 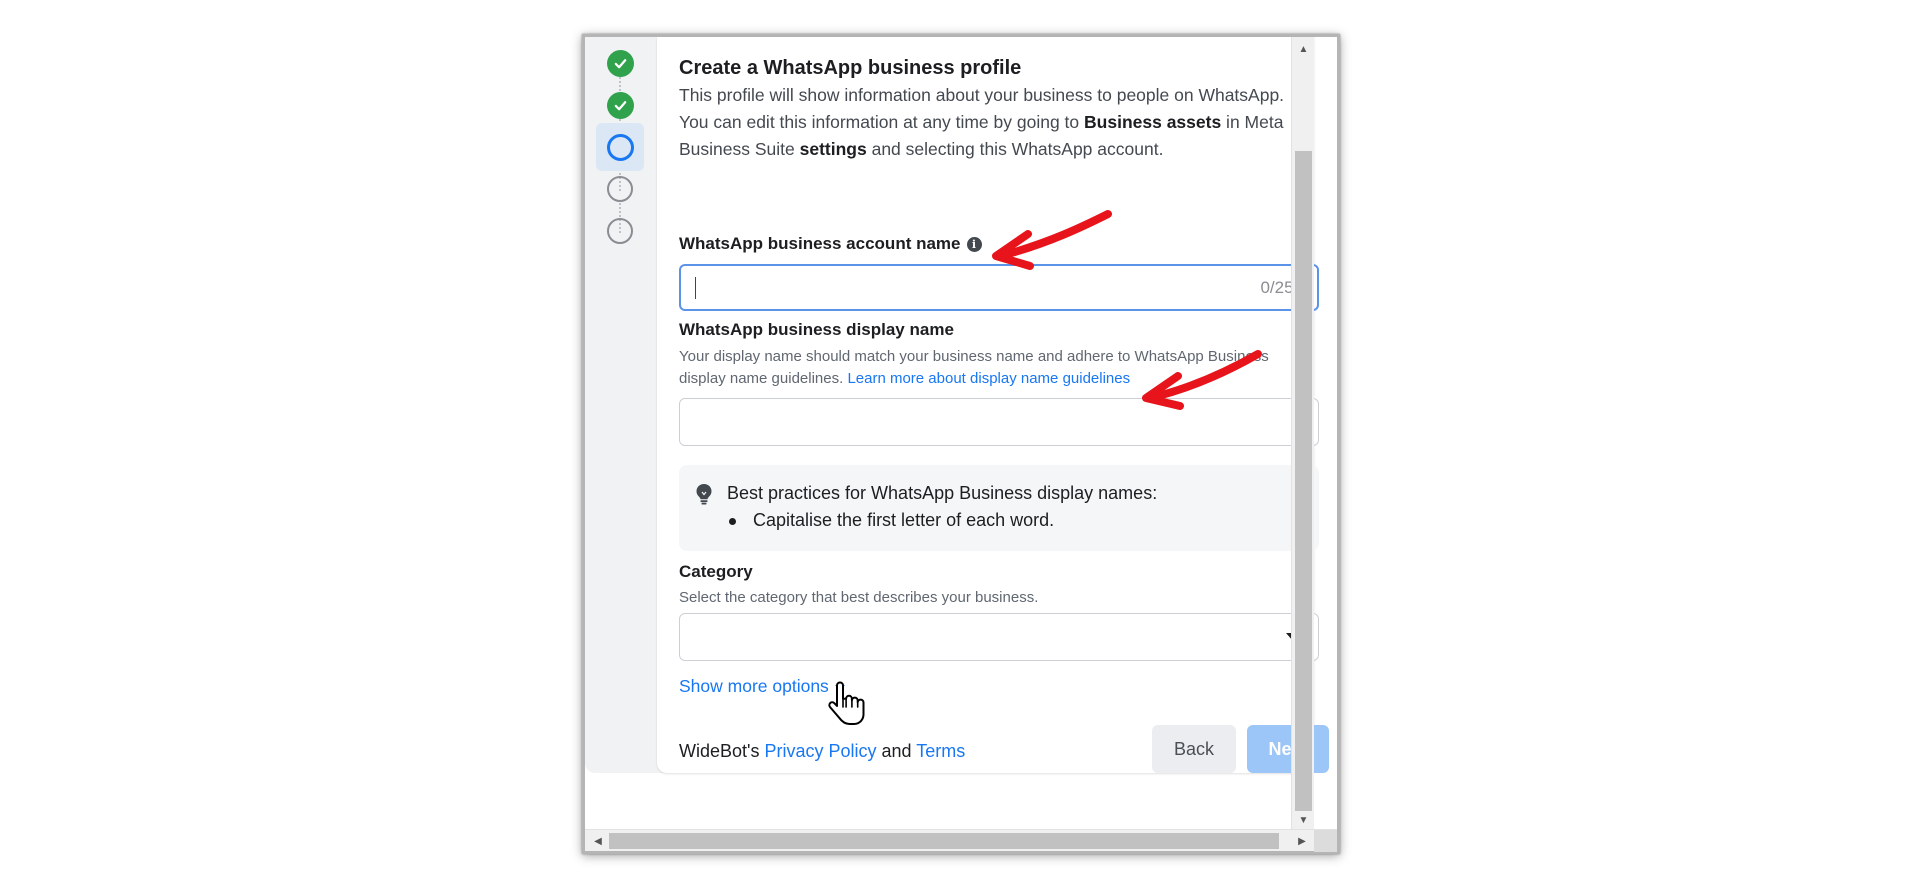 I want to click on back-button: Back, so click(x=1194, y=749).